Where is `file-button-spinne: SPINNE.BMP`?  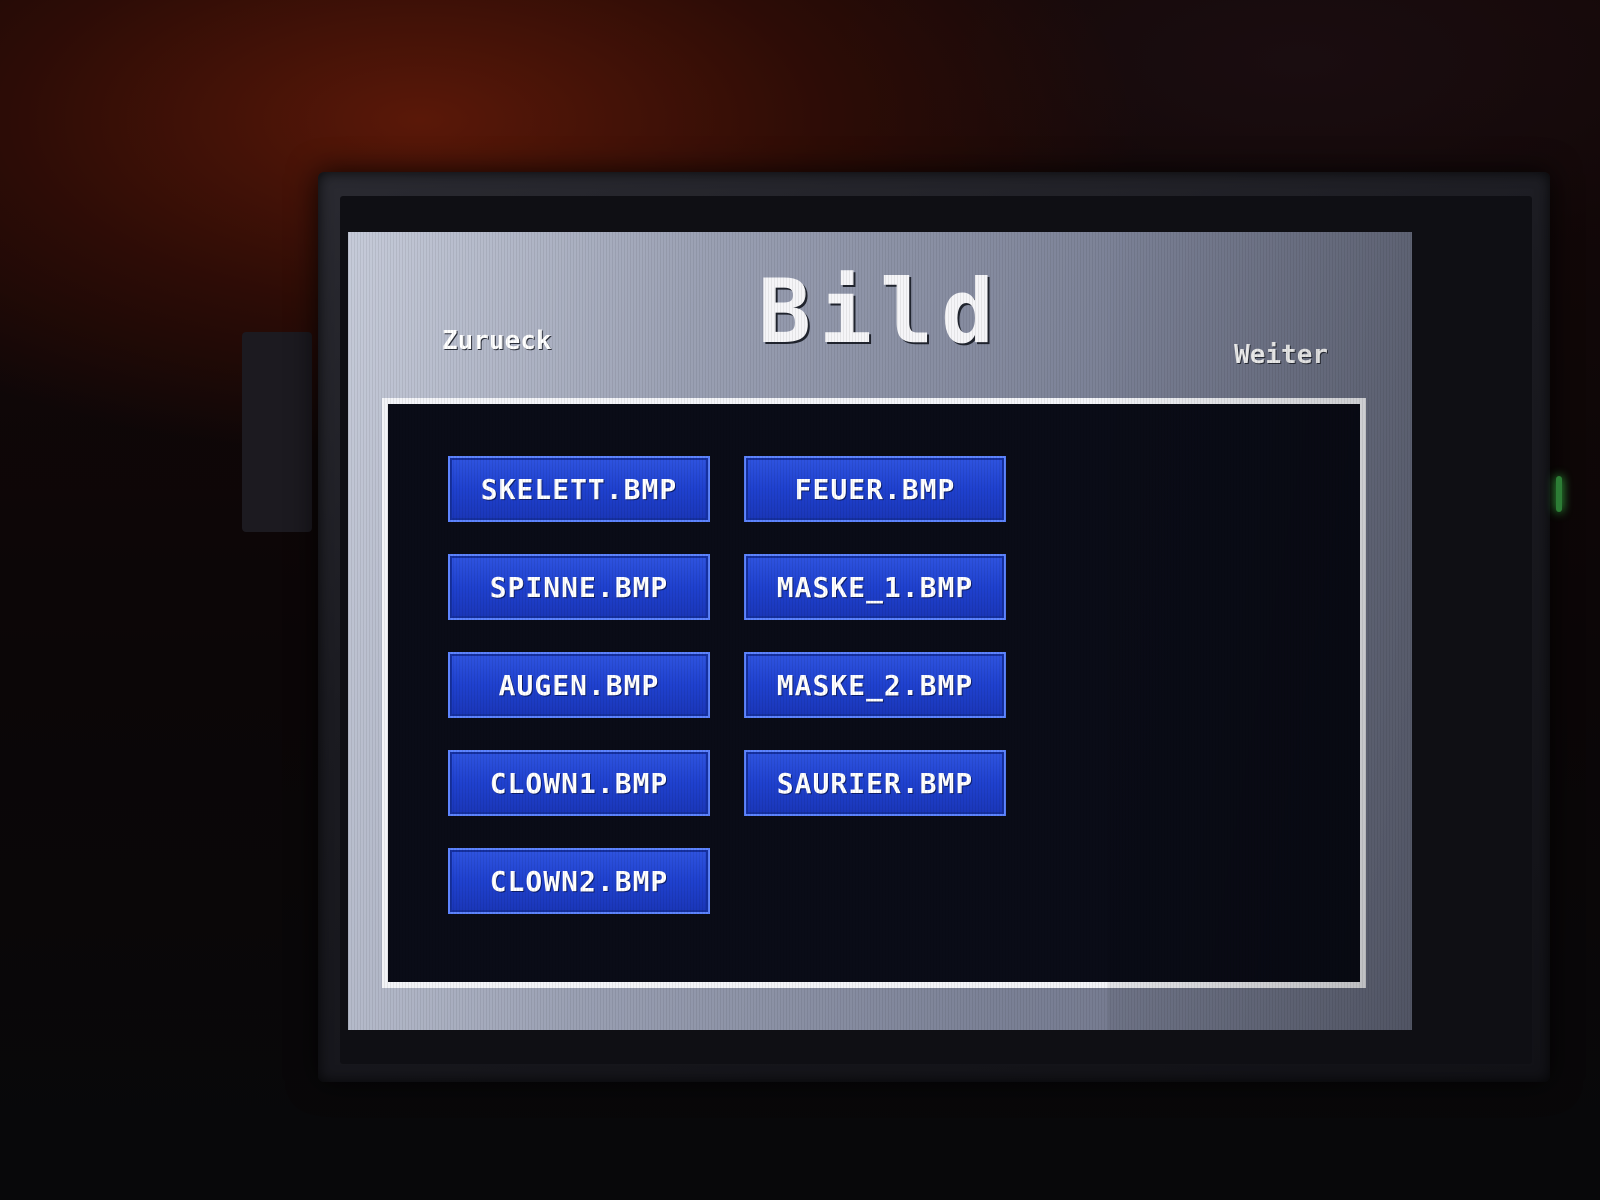 file-button-spinne: SPINNE.BMP is located at coordinates (579, 587).